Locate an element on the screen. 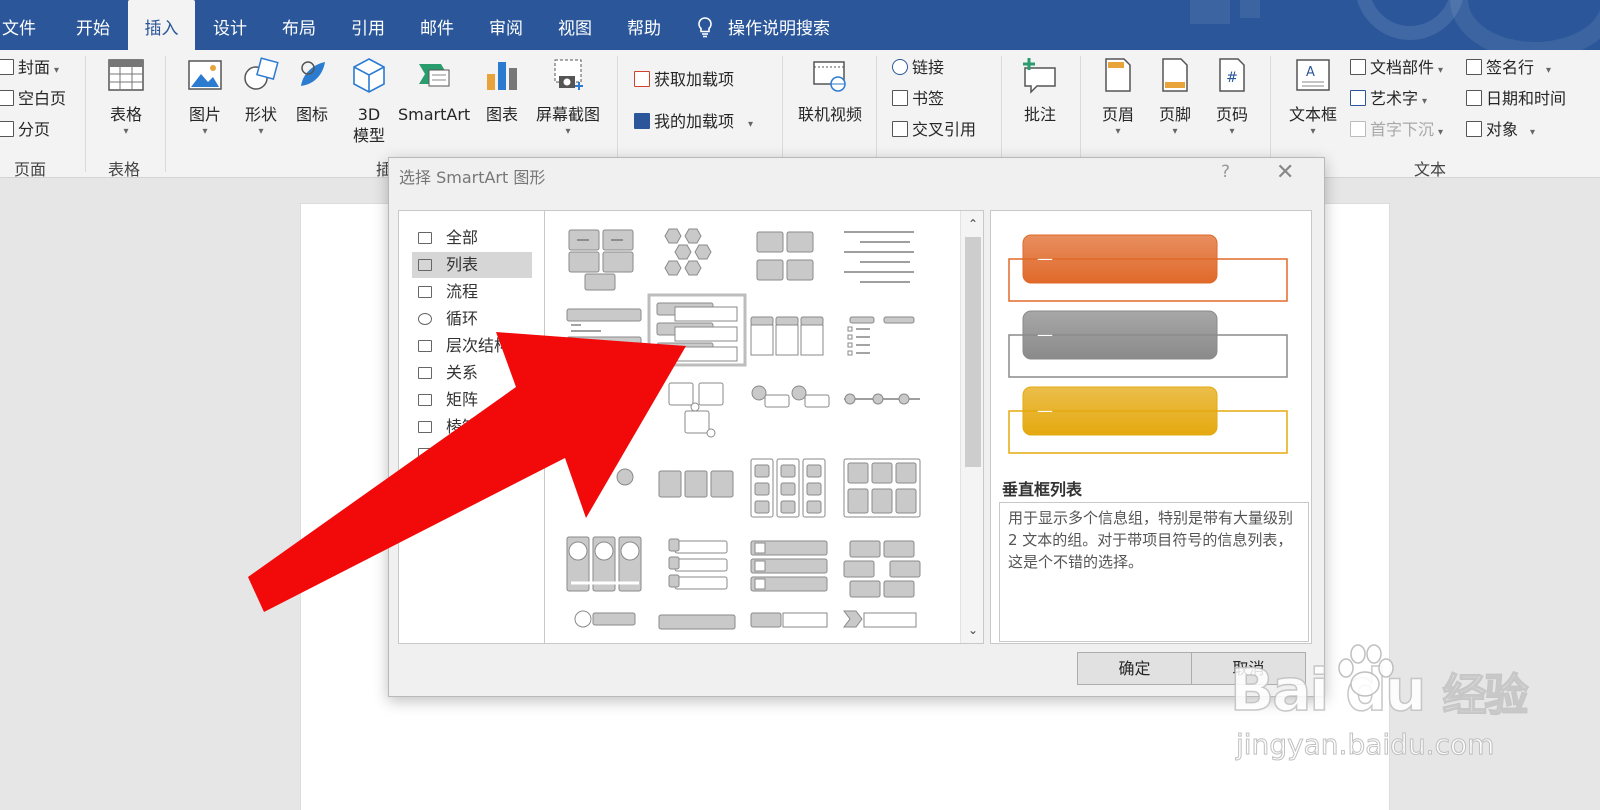 The image size is (1600, 810). screenshot-icon is located at coordinates (568, 74).